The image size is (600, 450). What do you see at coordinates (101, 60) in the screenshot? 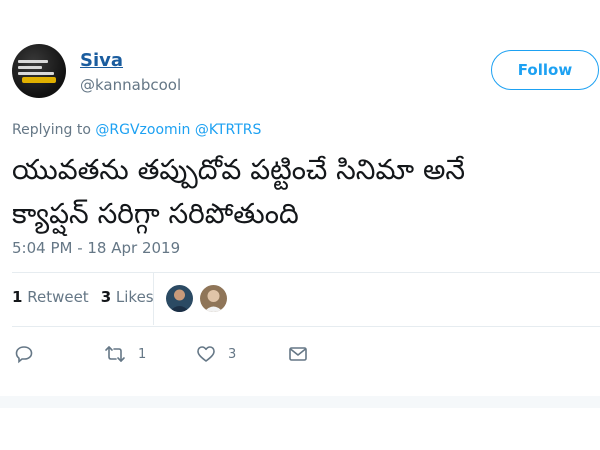
I see `author-name: Siva` at bounding box center [101, 60].